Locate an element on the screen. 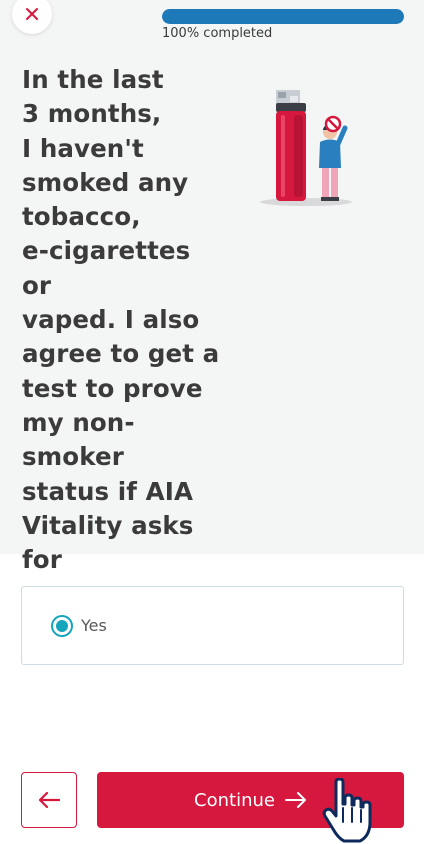 This screenshot has width=424, height=844. progress-text: 100% completed is located at coordinates (217, 33).